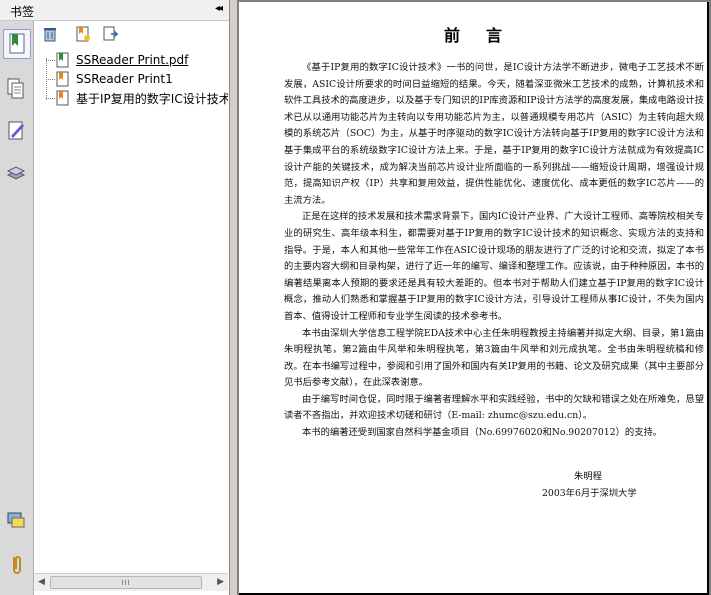  I want to click on bookmarks-tab, so click(17, 44).